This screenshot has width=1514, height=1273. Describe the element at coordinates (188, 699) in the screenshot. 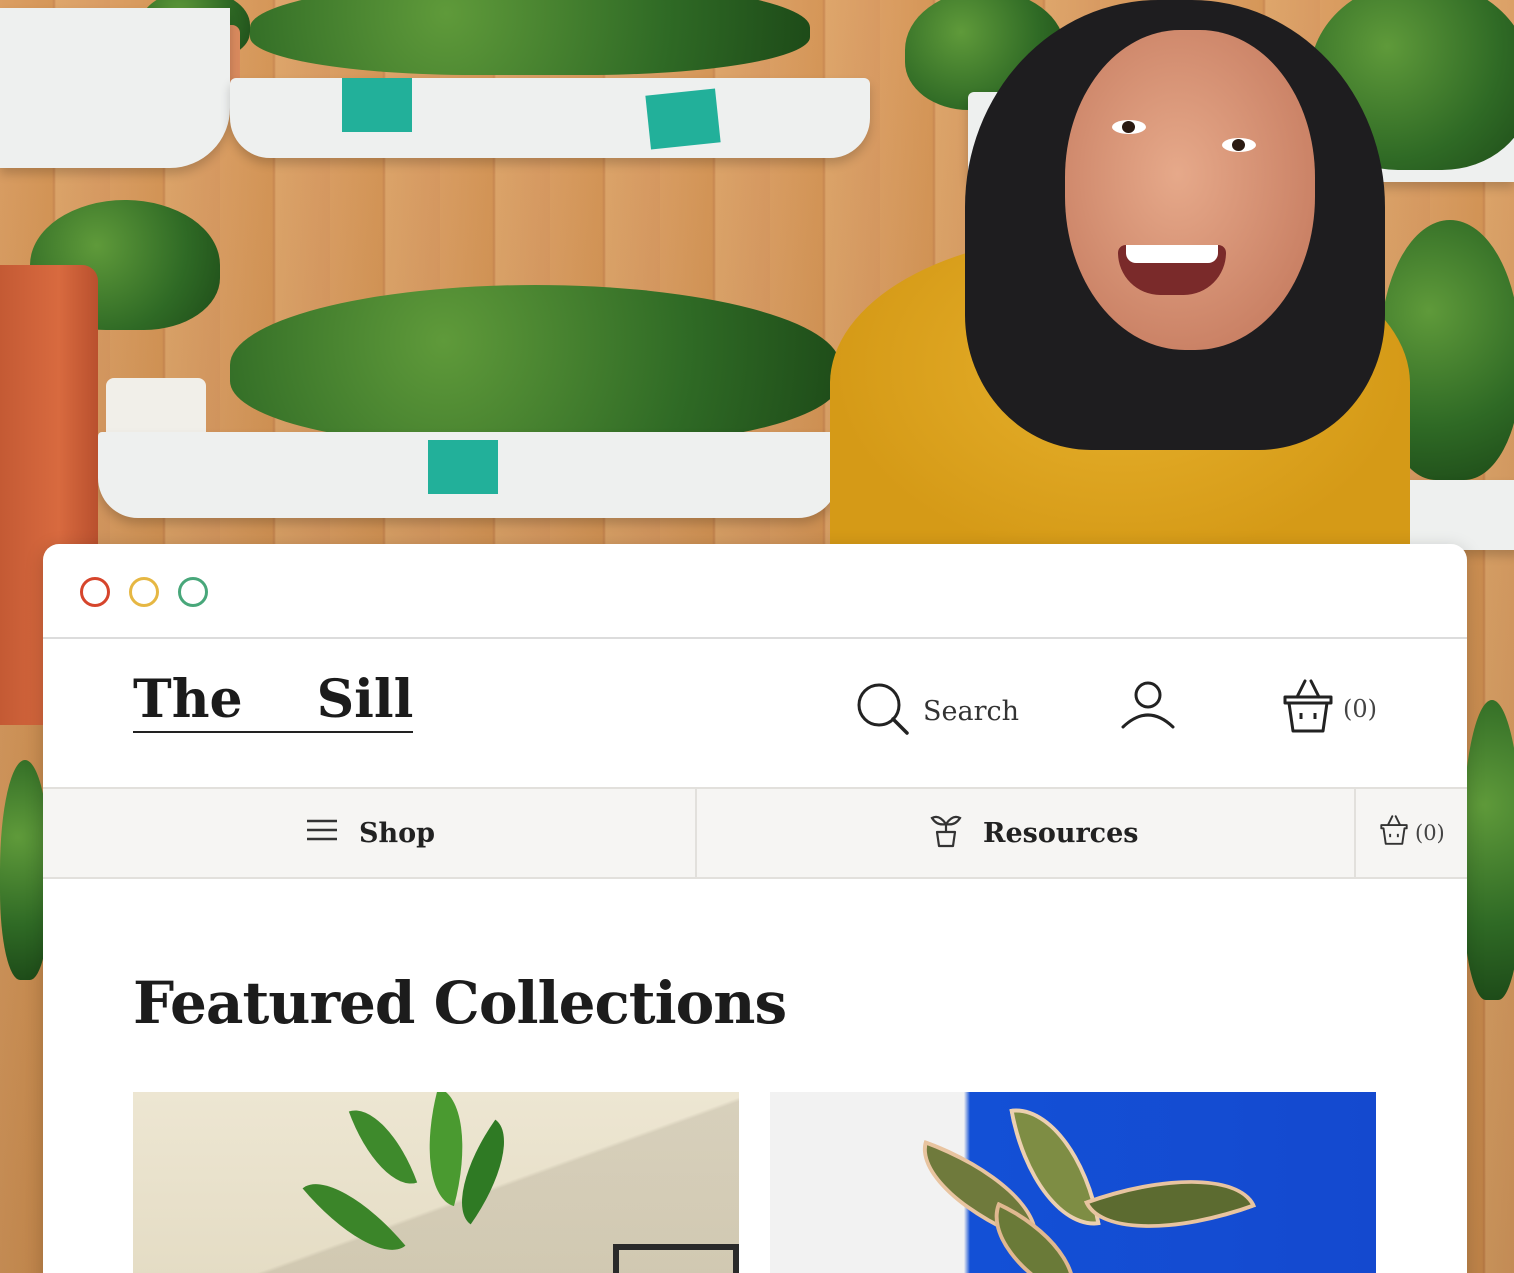

I see `logo-word-the: The` at that location.